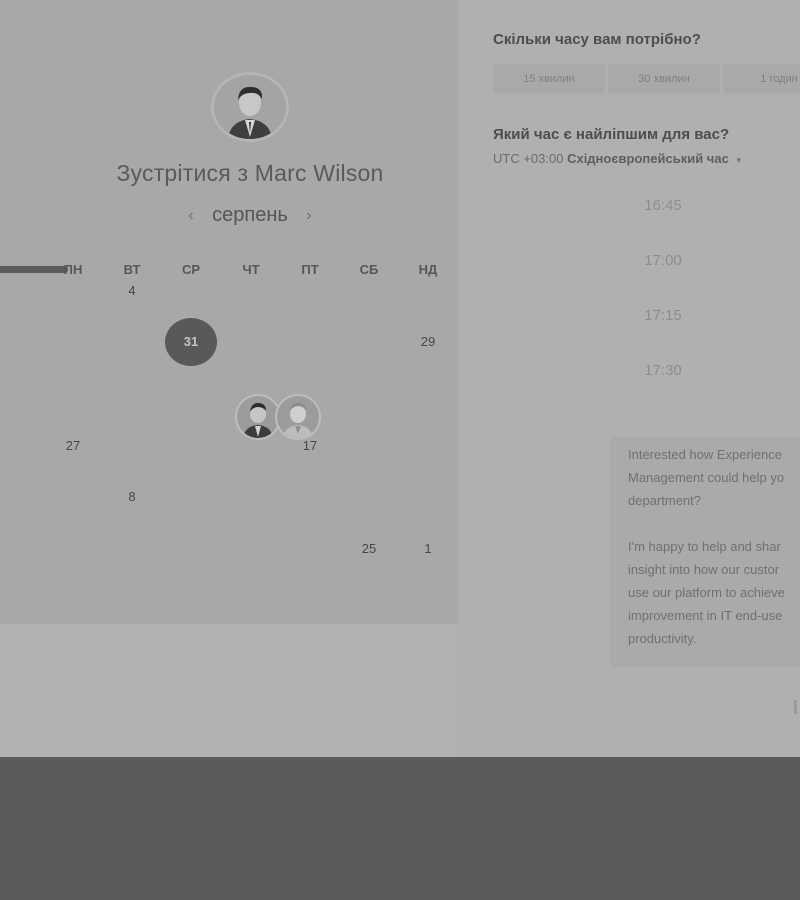 The image size is (800, 900). I want to click on timezone-offset: UTC +03:00, so click(528, 158).